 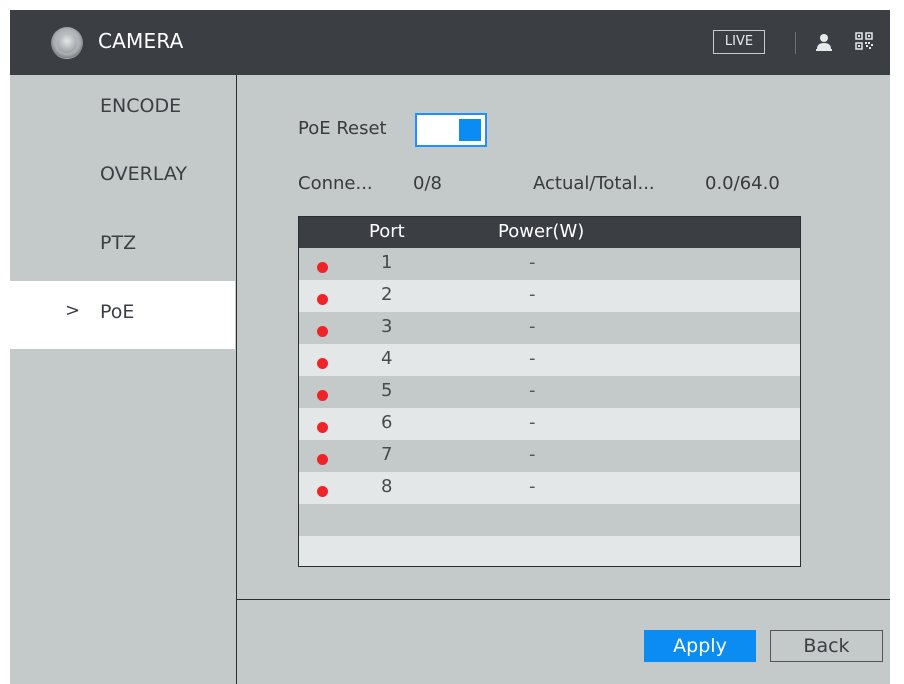 I want to click on port-cell: 3, so click(x=387, y=326).